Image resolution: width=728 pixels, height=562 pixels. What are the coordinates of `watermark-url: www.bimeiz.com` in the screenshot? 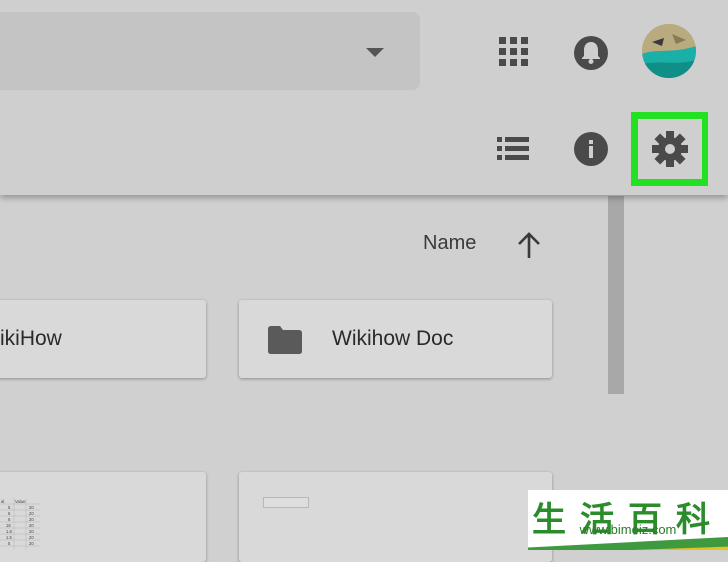 It's located at (628, 529).